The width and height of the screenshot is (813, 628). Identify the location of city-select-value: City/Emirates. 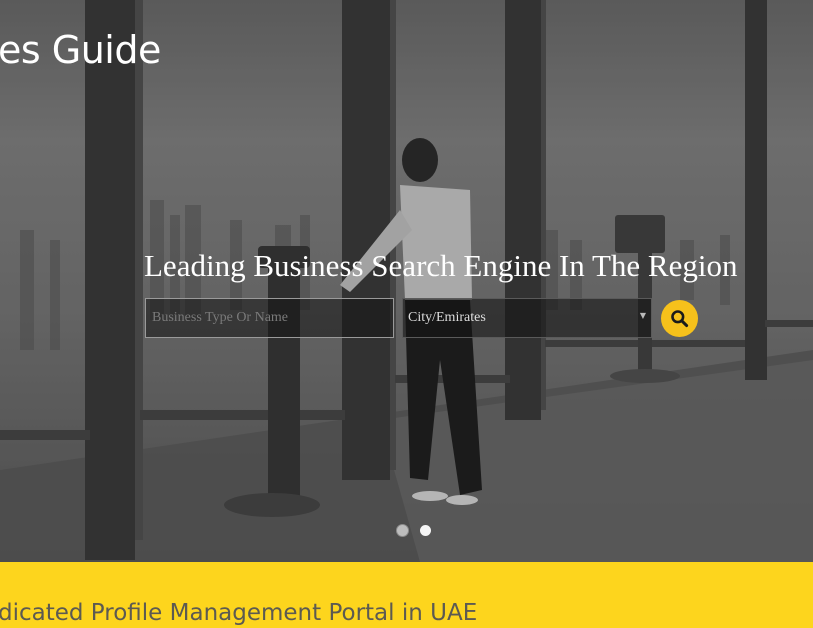
(447, 317).